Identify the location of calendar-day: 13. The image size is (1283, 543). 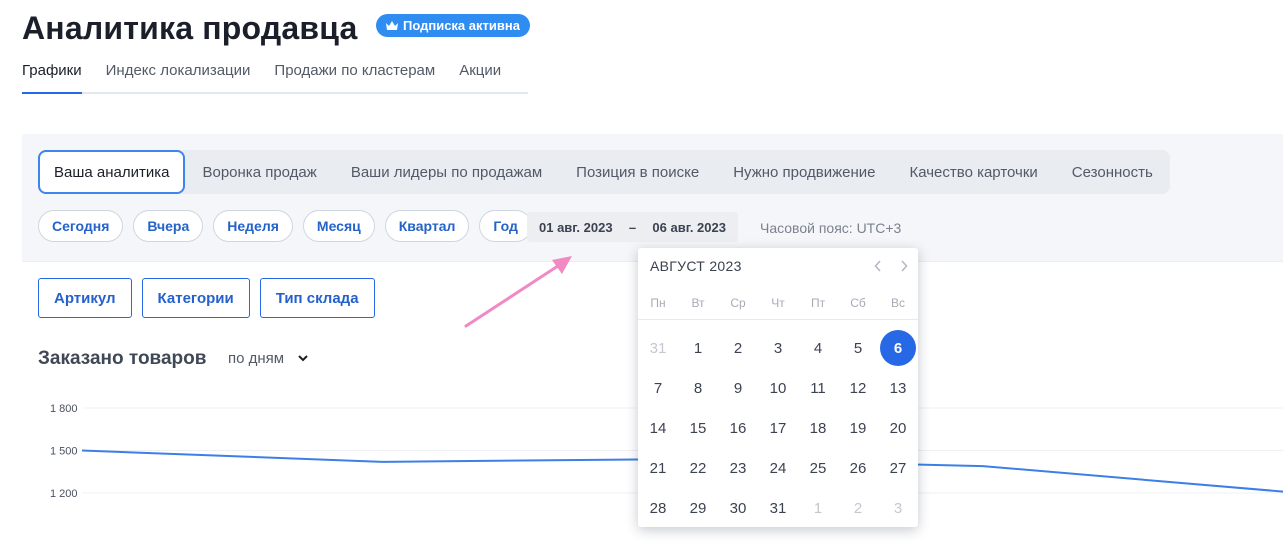
(898, 388).